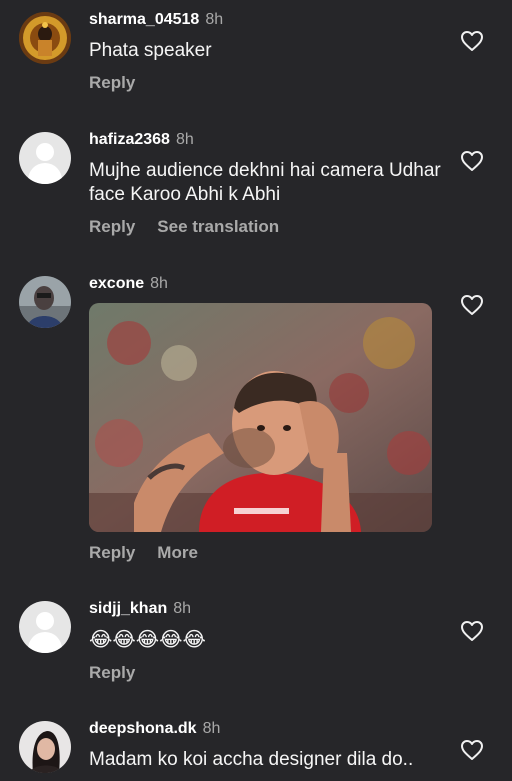 This screenshot has height=781, width=512. I want to click on comment-actions: Reply More, so click(154, 553).